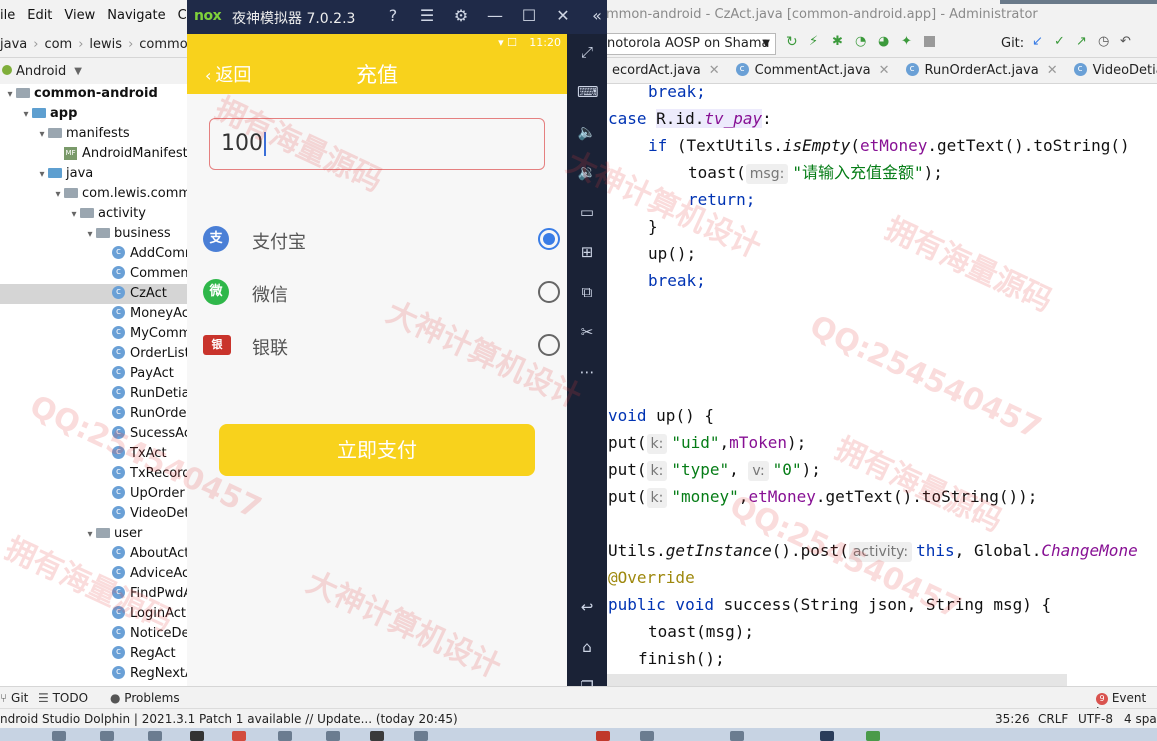 The height and width of the screenshot is (741, 1157). Describe the element at coordinates (377, 346) in the screenshot. I see `payment-option-unionpay: 银 银联` at that location.